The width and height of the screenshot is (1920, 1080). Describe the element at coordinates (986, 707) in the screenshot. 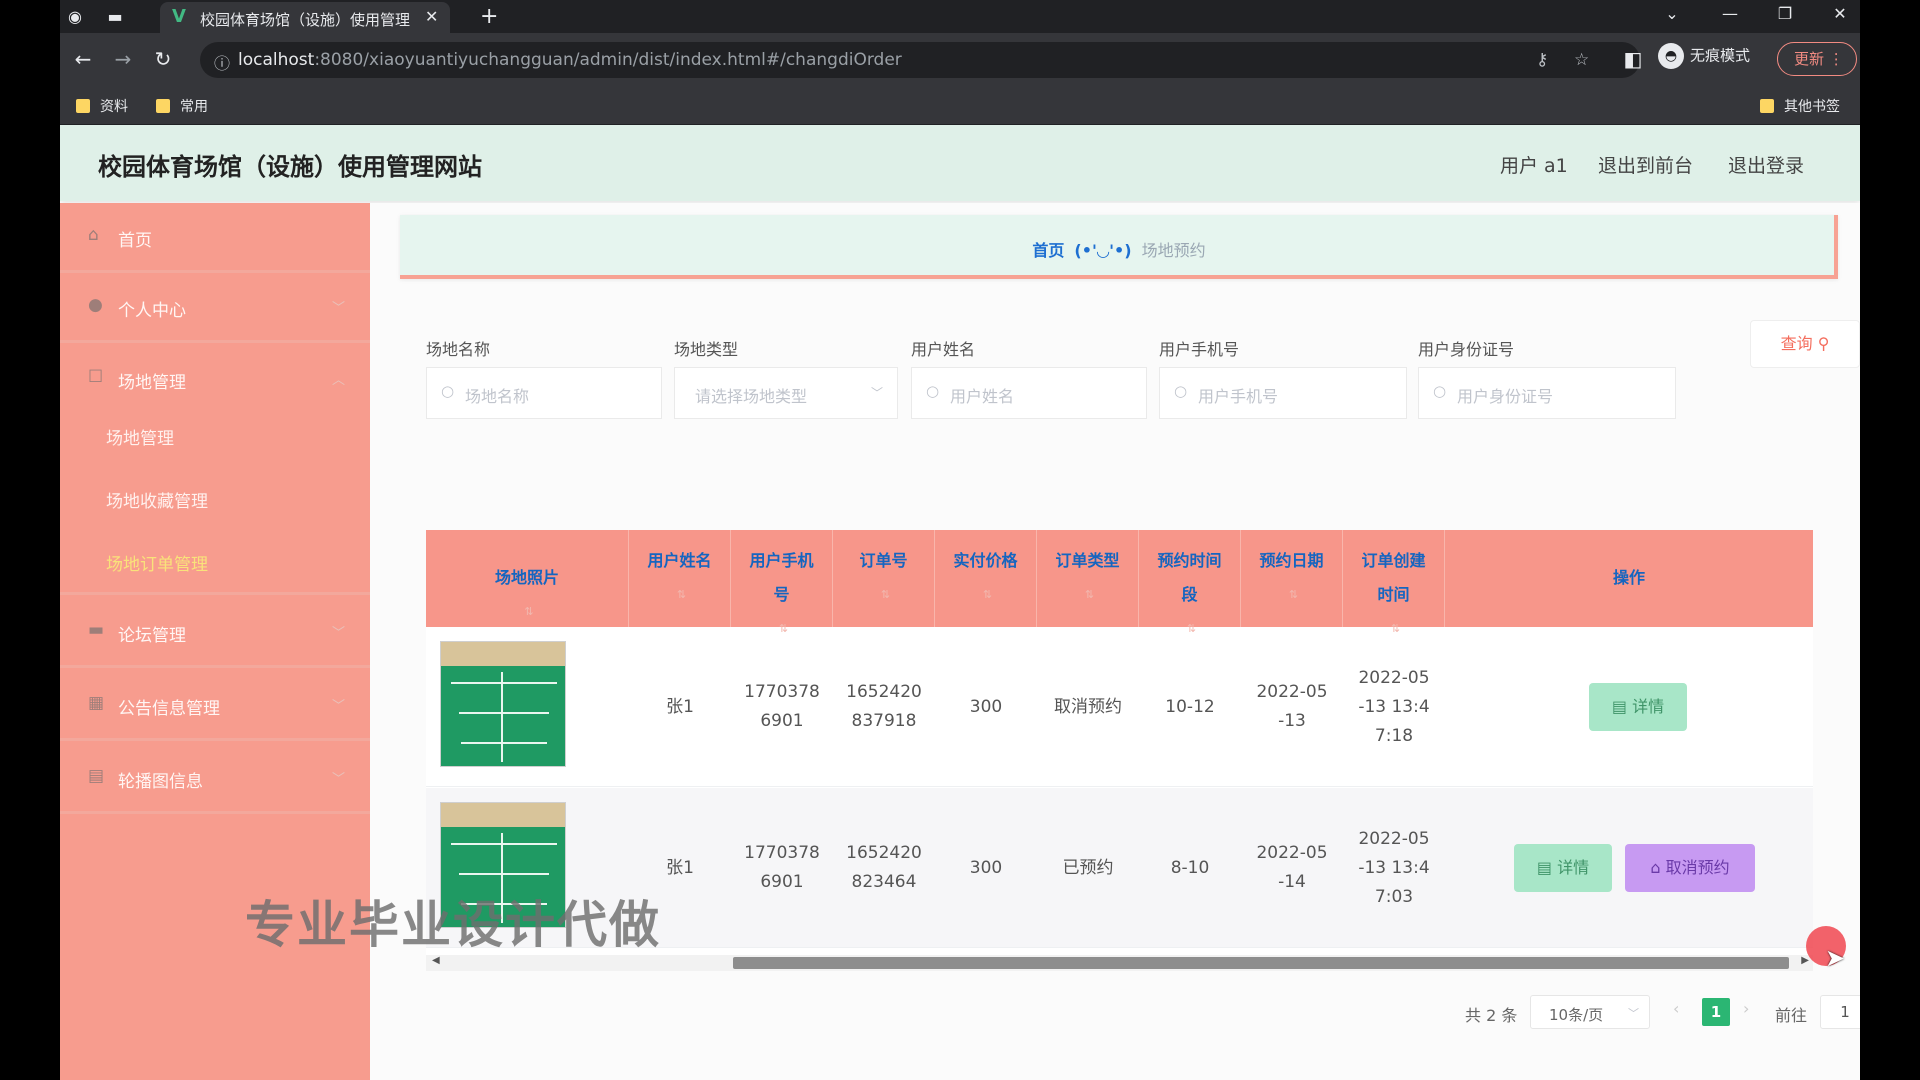

I see `price-value: 300` at that location.